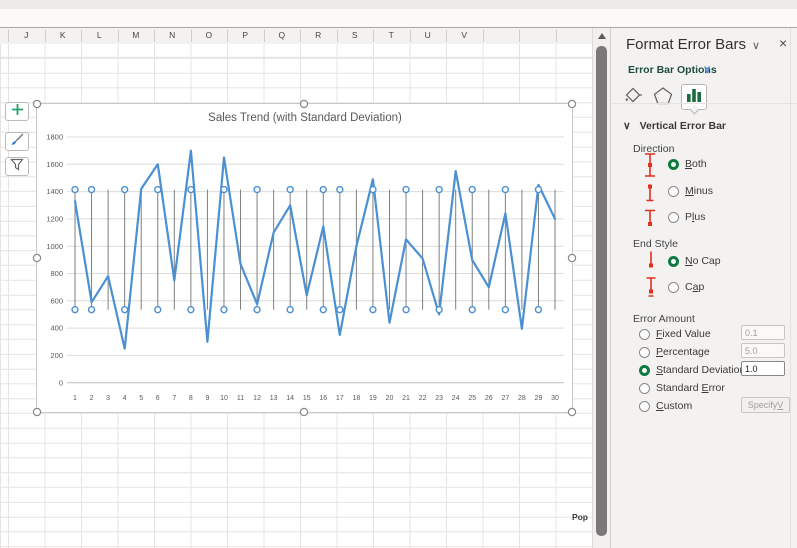  I want to click on y-axis-tick-label: 1000, so click(54, 246).